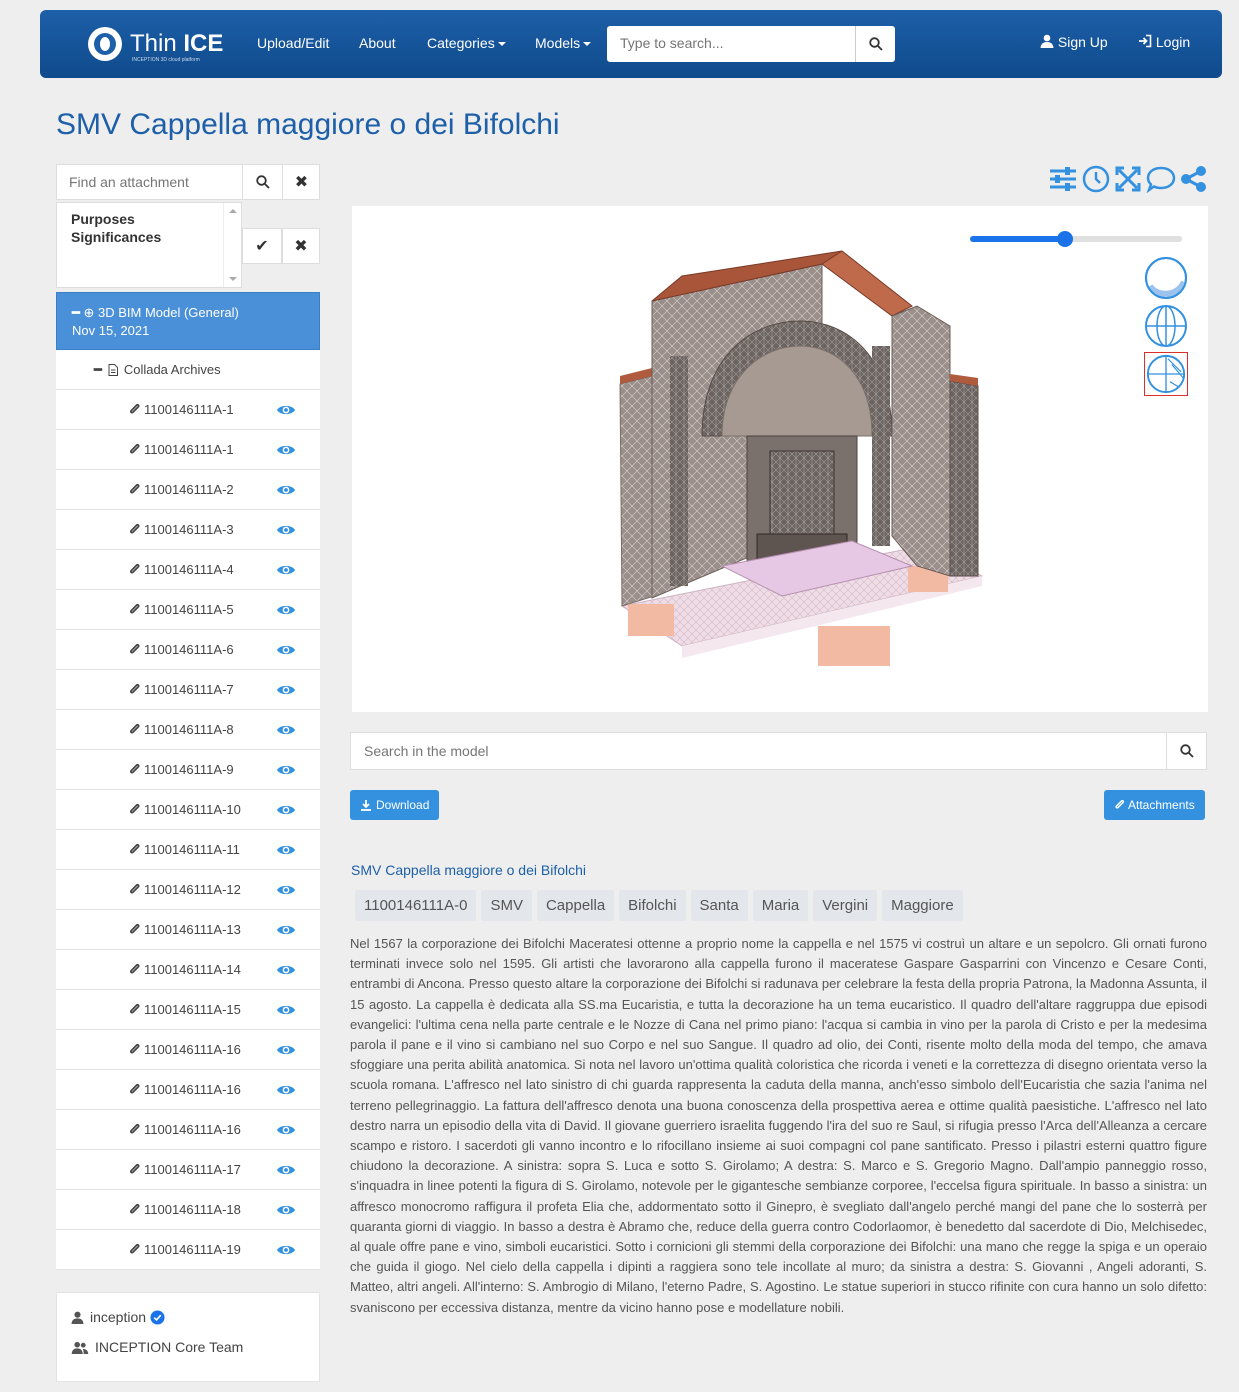 Image resolution: width=1239 pixels, height=1392 pixels. What do you see at coordinates (466, 43) in the screenshot?
I see `nav-categories: Categories` at bounding box center [466, 43].